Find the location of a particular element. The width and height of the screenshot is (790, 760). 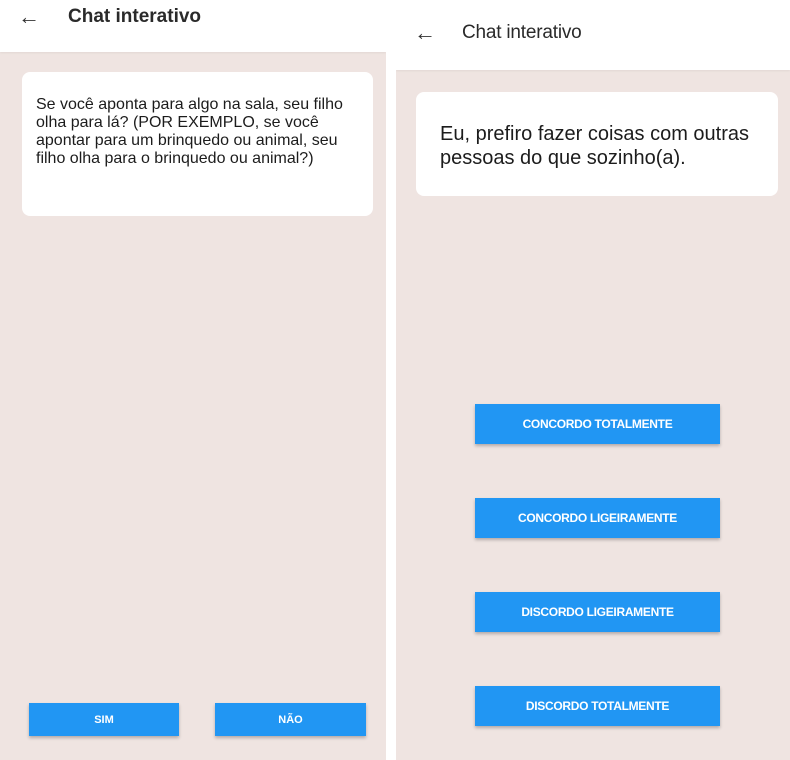

discordo-totalmente-button: DISCORDO TOTALMENTE is located at coordinates (597, 706).